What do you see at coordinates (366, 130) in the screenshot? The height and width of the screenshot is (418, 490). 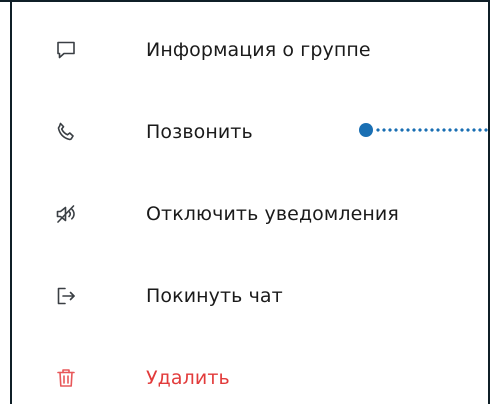 I see `callout-dot` at bounding box center [366, 130].